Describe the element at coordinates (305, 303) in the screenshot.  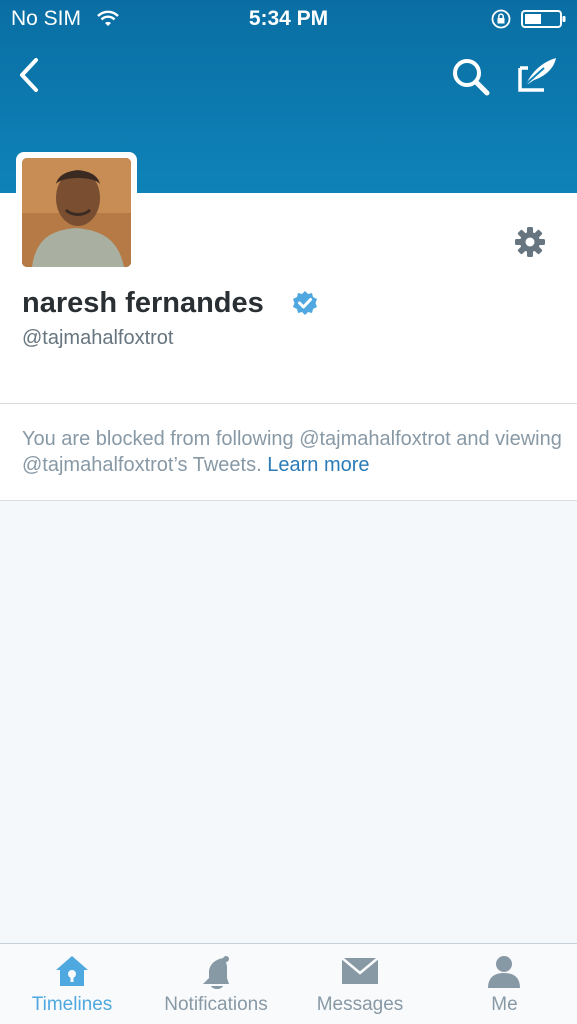
I see `verified-badge-icon` at that location.